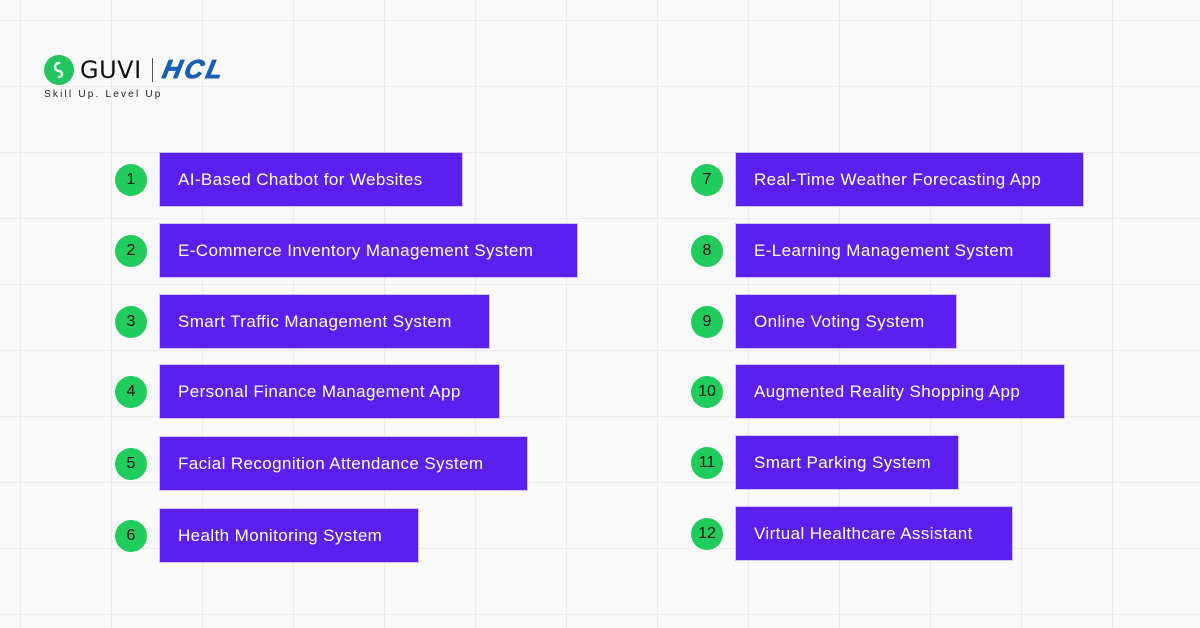  I want to click on list-item: 6 Health Monitoring System, so click(266, 535).